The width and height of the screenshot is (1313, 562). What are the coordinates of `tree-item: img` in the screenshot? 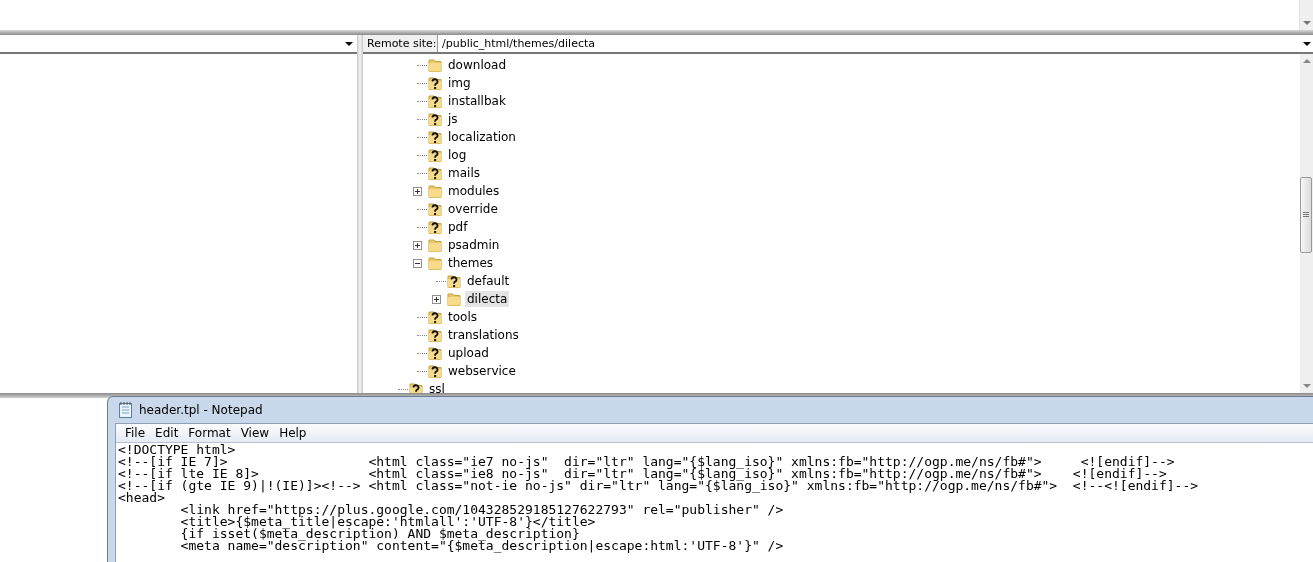 It's located at (459, 83).